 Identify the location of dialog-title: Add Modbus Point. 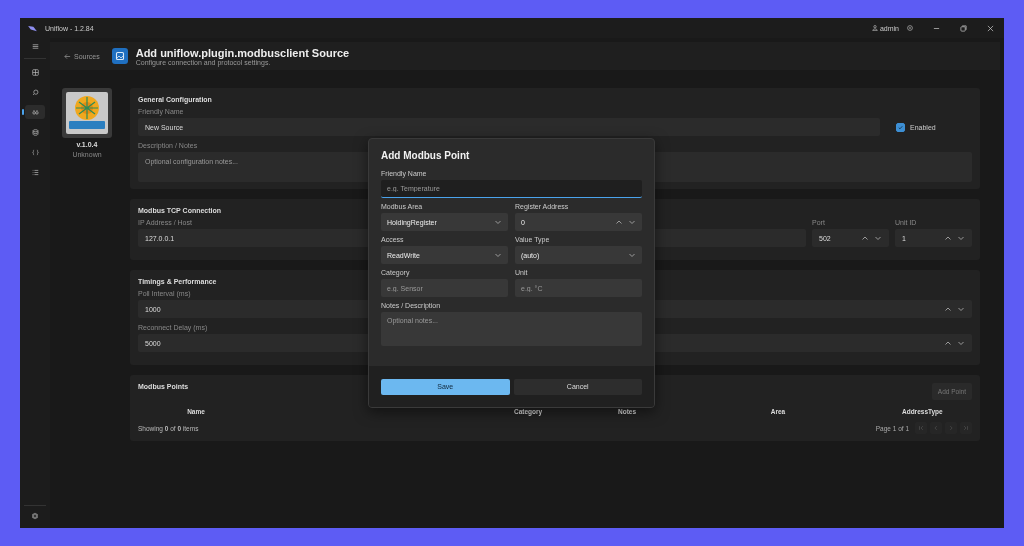
(426, 155).